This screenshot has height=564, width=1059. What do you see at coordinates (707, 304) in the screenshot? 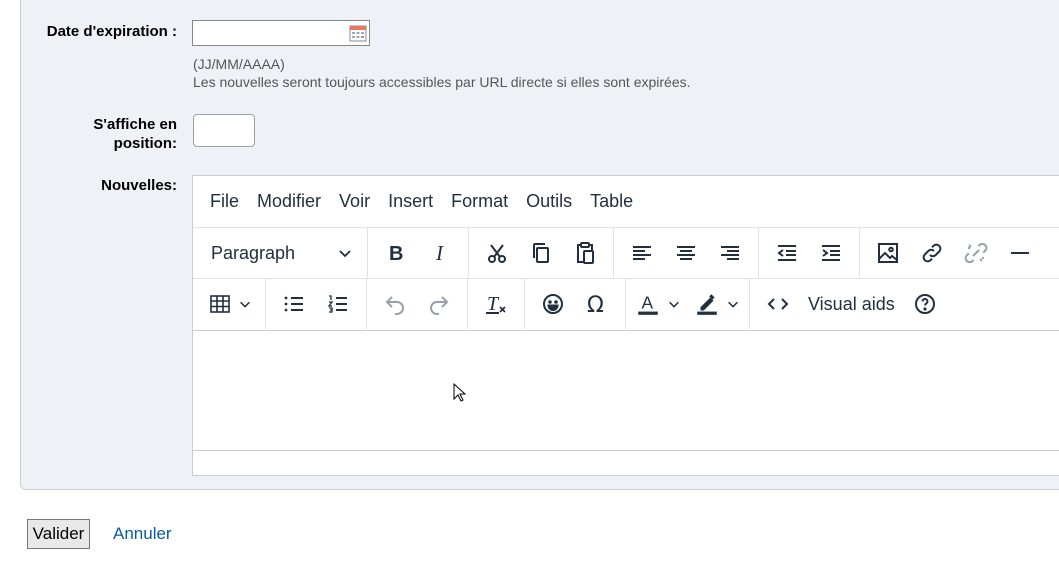
I see `highlight-color-icon` at bounding box center [707, 304].